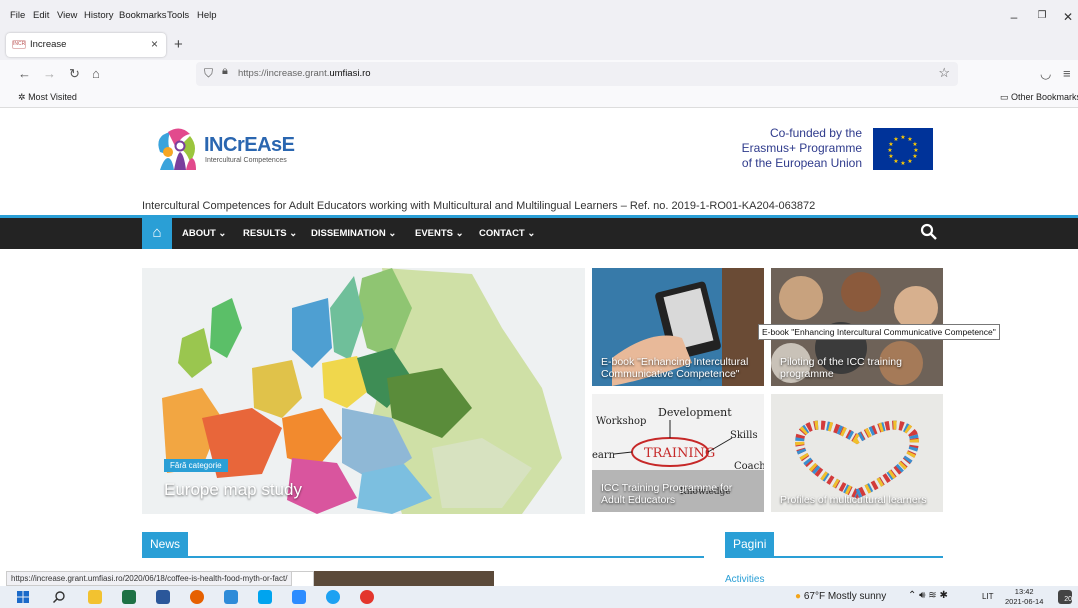  I want to click on forward-icon: →, so click(49, 73).